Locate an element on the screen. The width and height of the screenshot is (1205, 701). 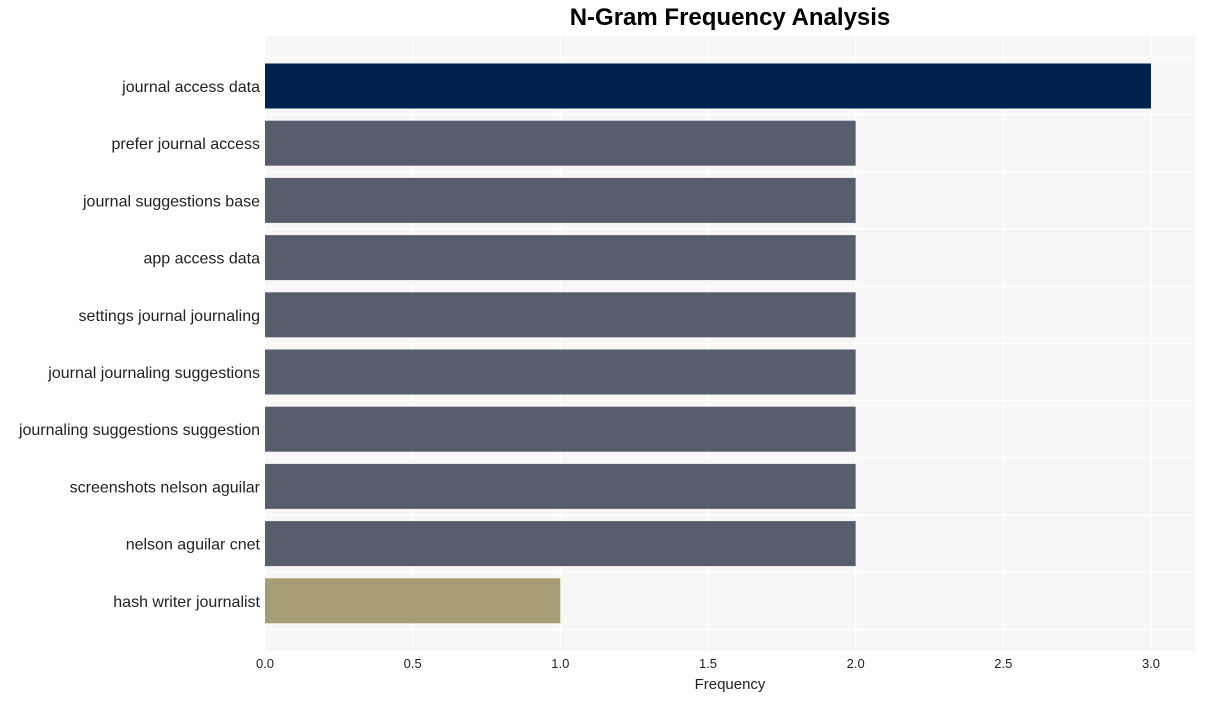
x-tick-label: 1.5 is located at coordinates (708, 663).